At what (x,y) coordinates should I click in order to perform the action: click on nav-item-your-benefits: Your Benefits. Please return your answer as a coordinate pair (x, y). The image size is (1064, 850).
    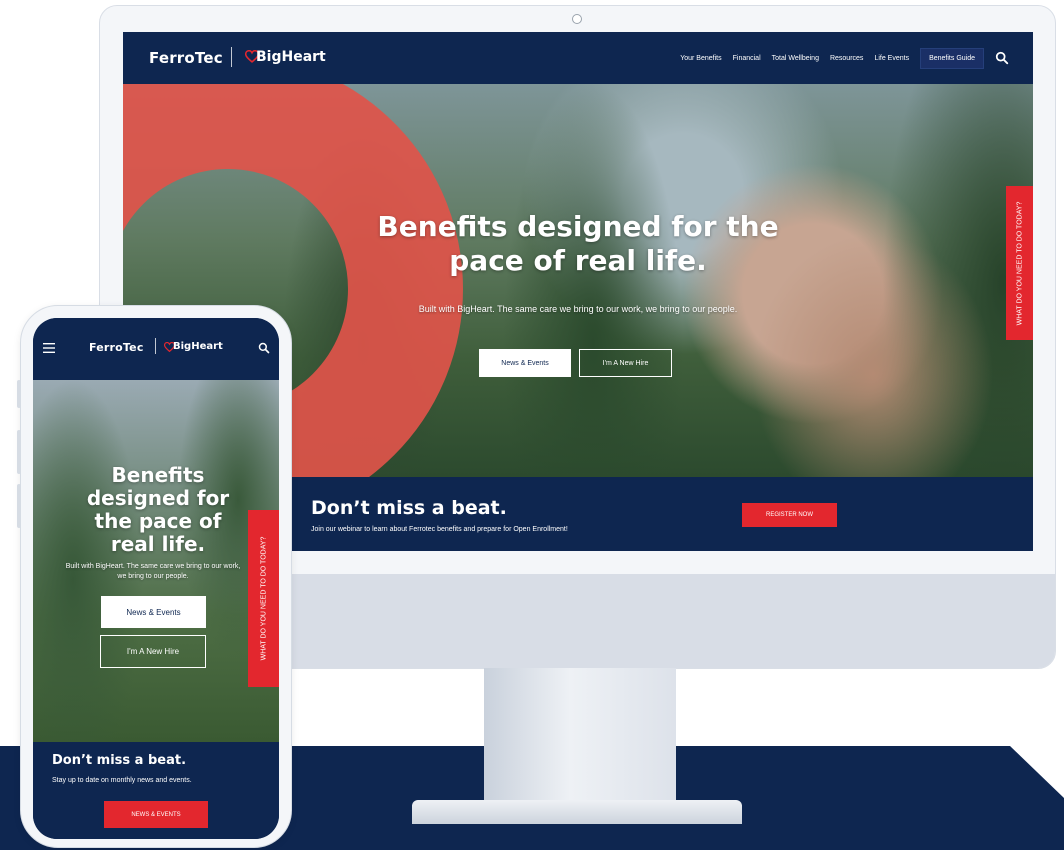
    Looking at the image, I should click on (700, 58).